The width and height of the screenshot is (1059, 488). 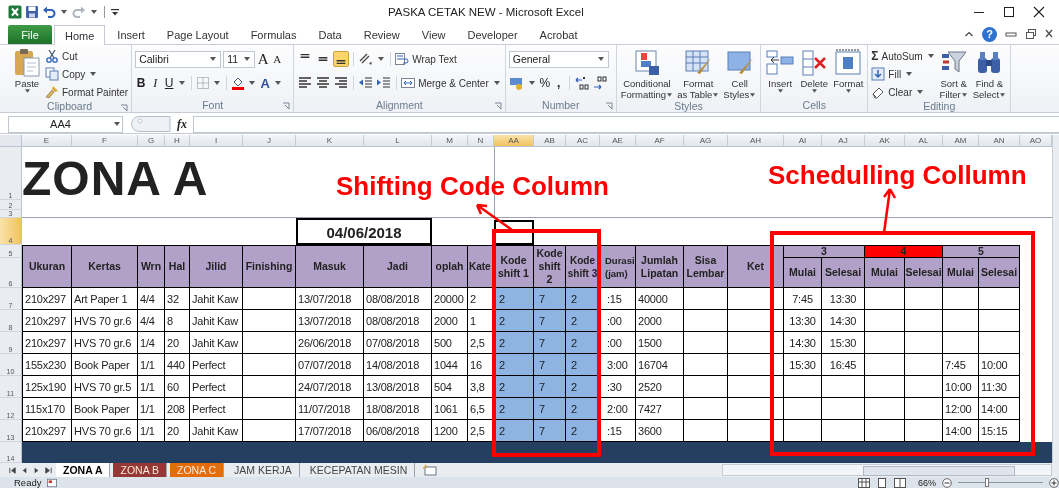 I want to click on styles-button: Cell Styles, so click(x=740, y=74).